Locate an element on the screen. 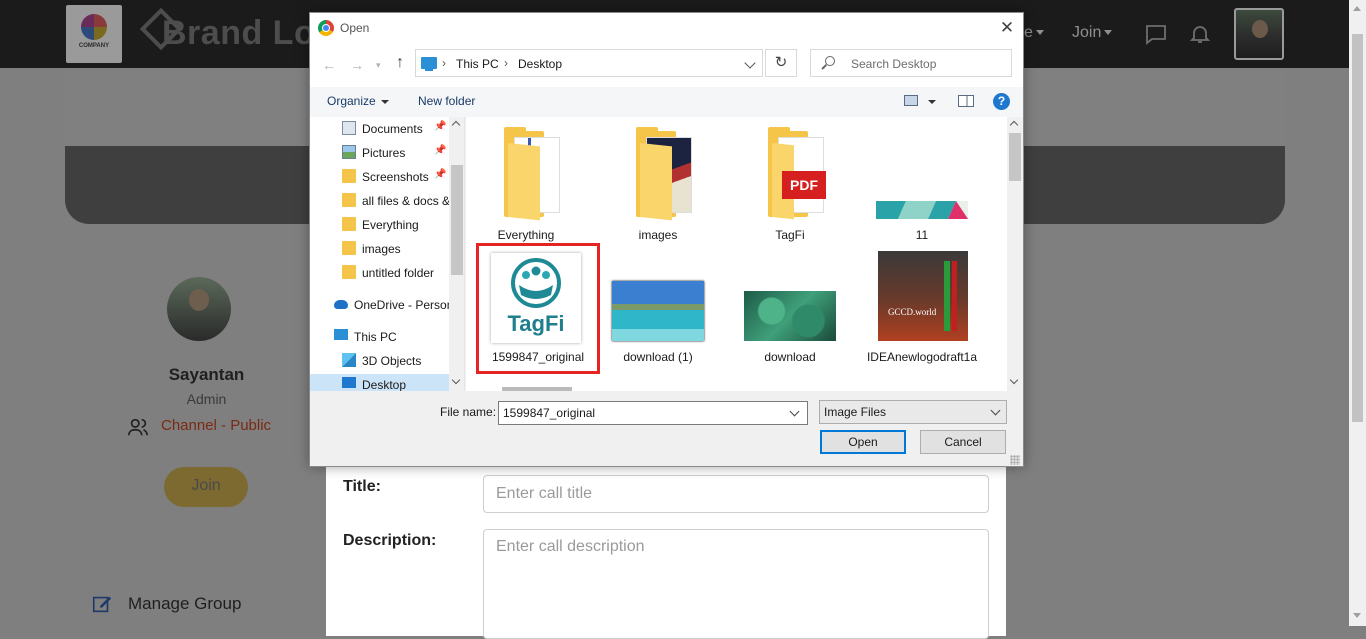 The image size is (1366, 639). file-item-images: images is located at coordinates (658, 181).